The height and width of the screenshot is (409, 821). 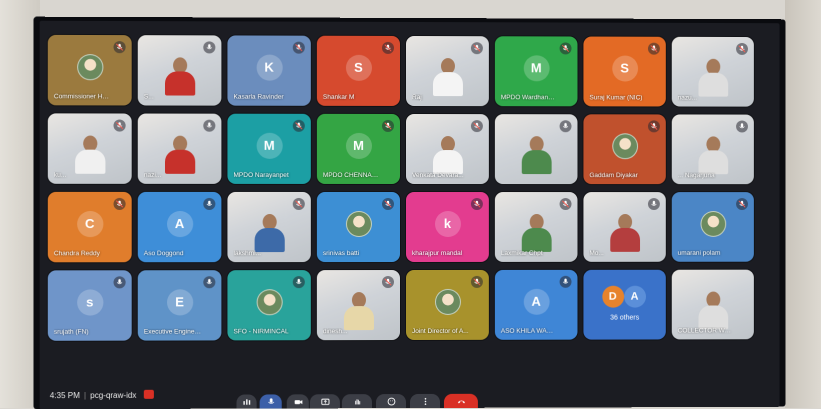 I want to click on emoji-icon, so click(x=390, y=401).